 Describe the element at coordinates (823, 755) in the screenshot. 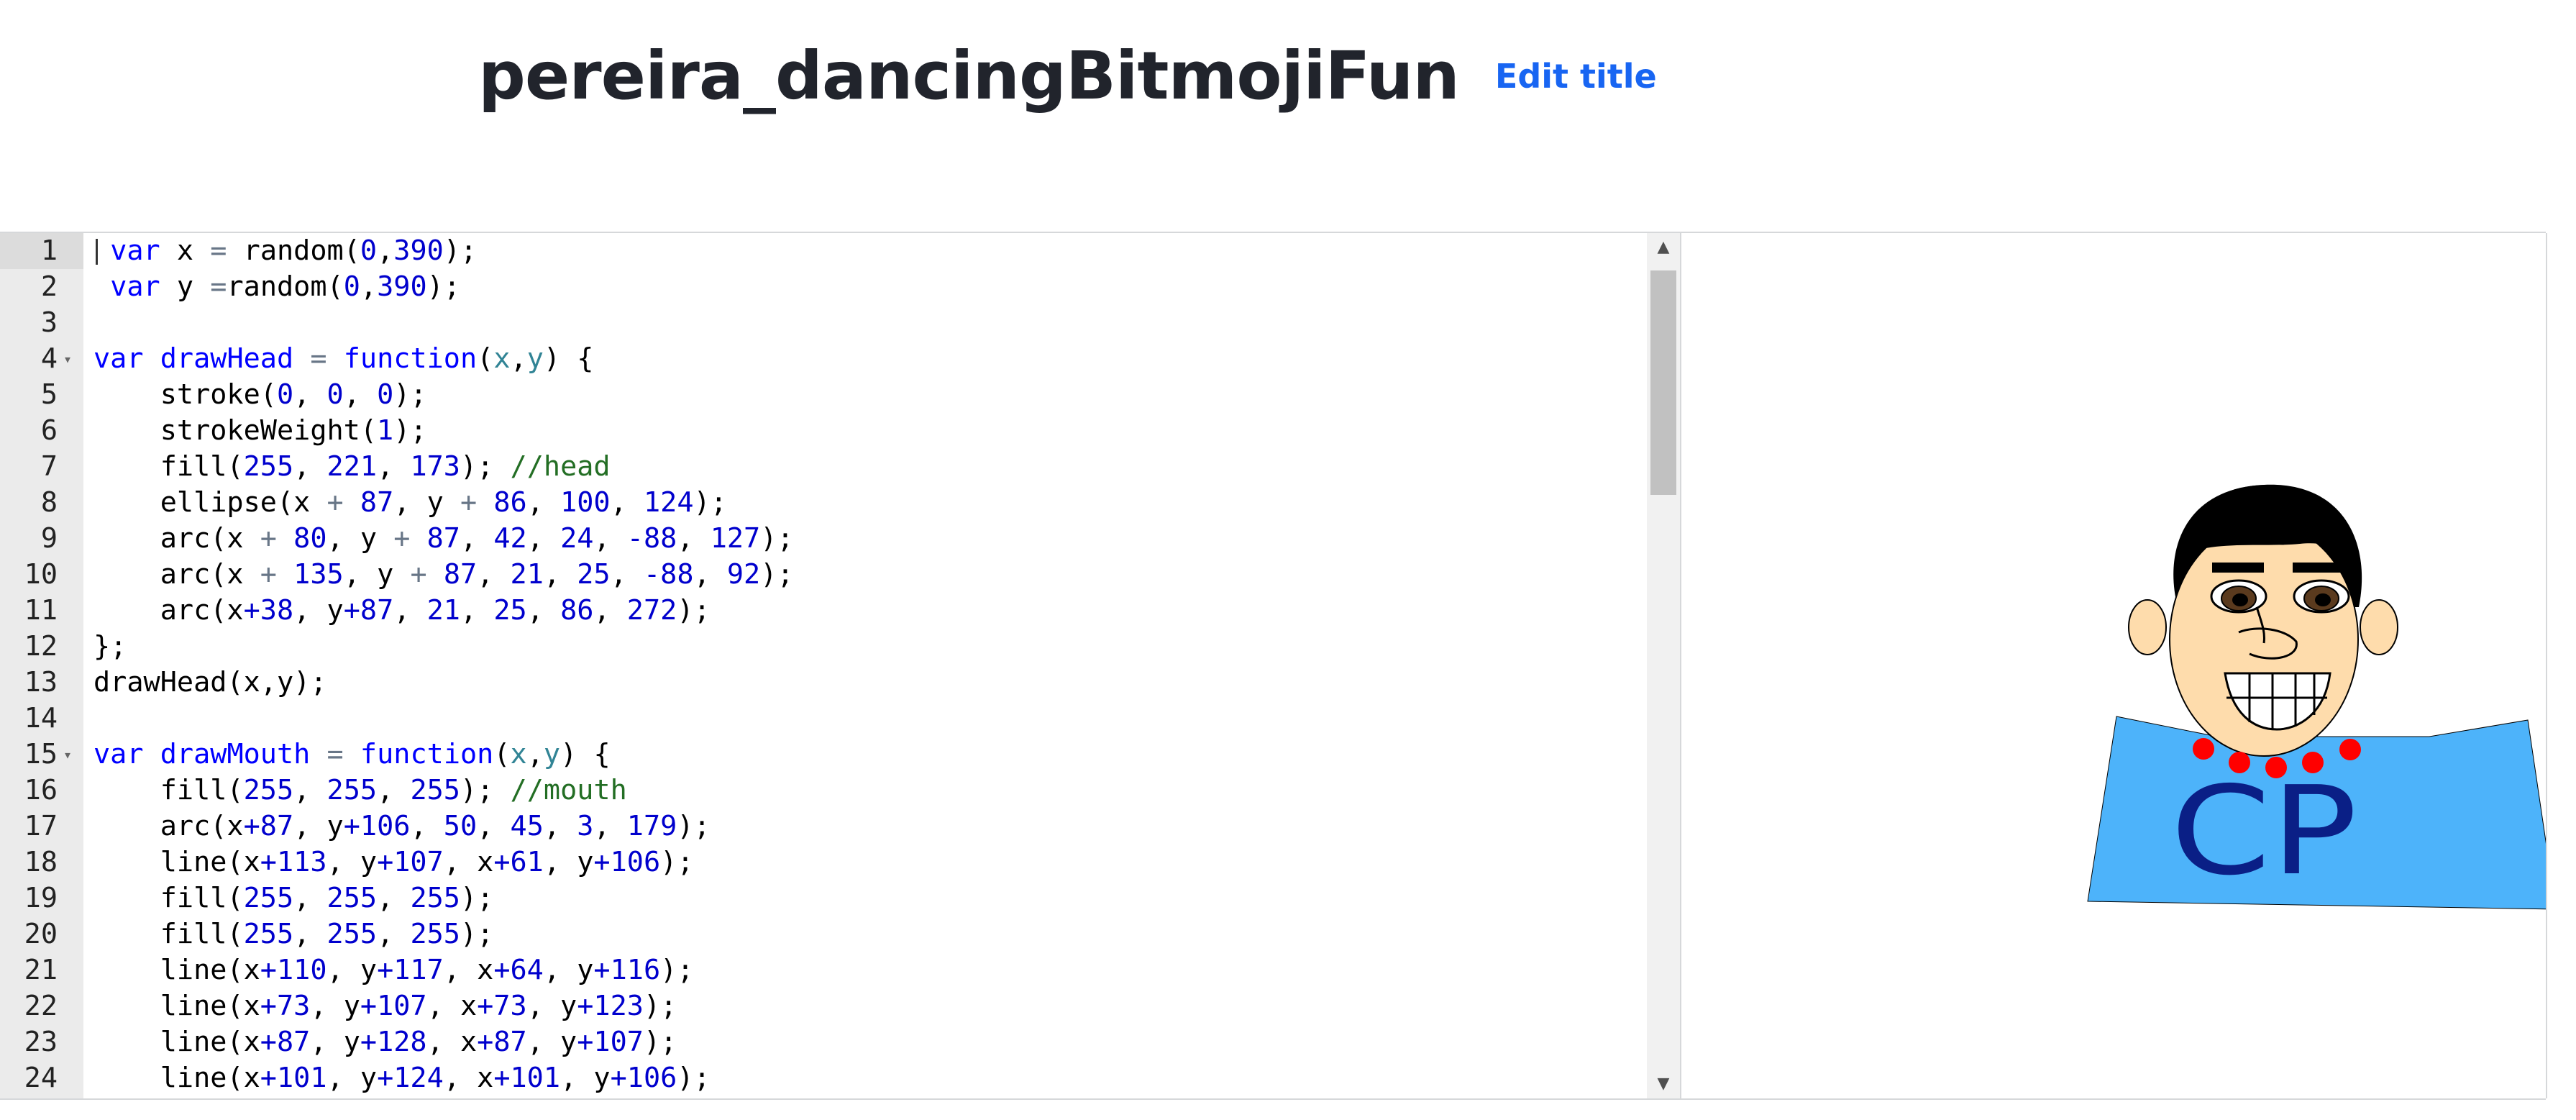

I see `code-line: 15 ▾ var drawMouth = function(x,y) {` at that location.